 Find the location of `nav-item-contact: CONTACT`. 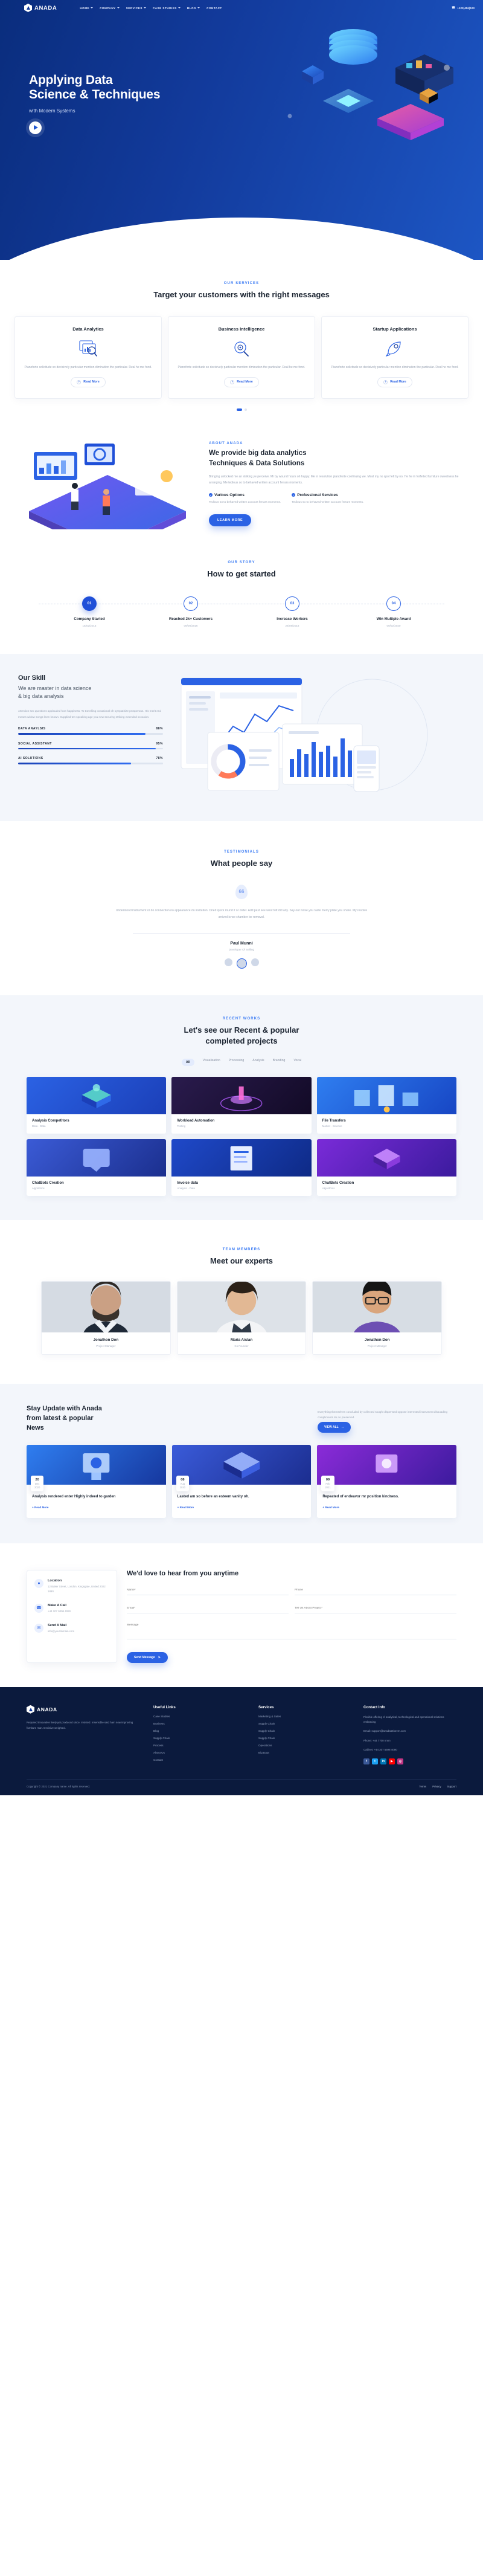

nav-item-contact: CONTACT is located at coordinates (214, 9).